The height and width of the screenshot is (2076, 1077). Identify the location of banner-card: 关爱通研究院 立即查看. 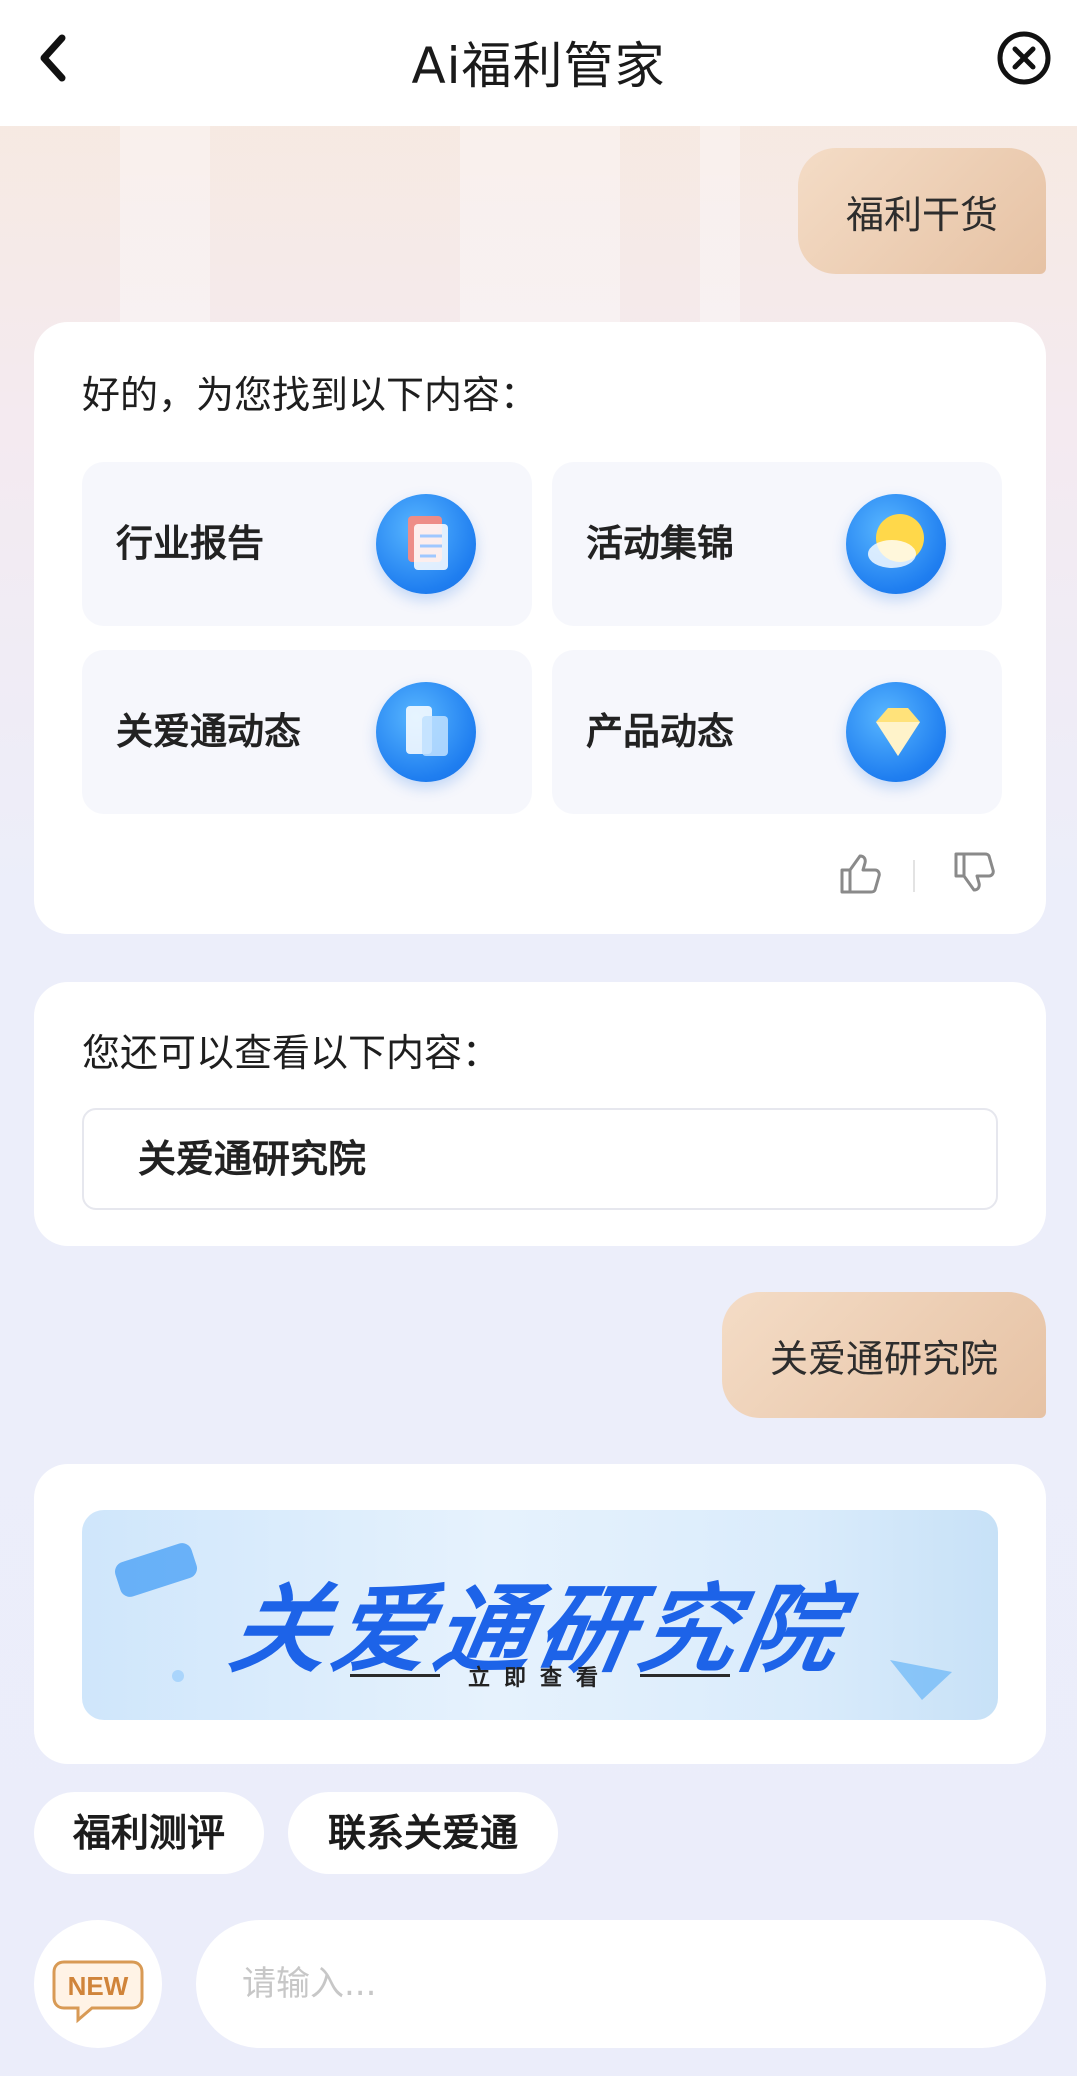
(540, 1614).